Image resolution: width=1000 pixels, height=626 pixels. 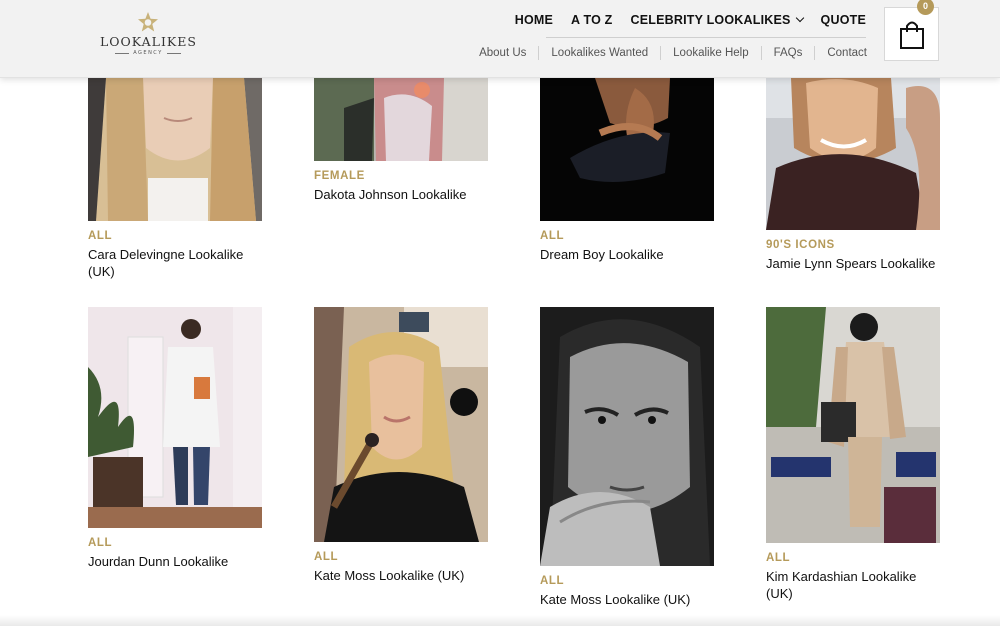 I want to click on card-title: Dream Boy Lookalike, so click(x=626, y=254).